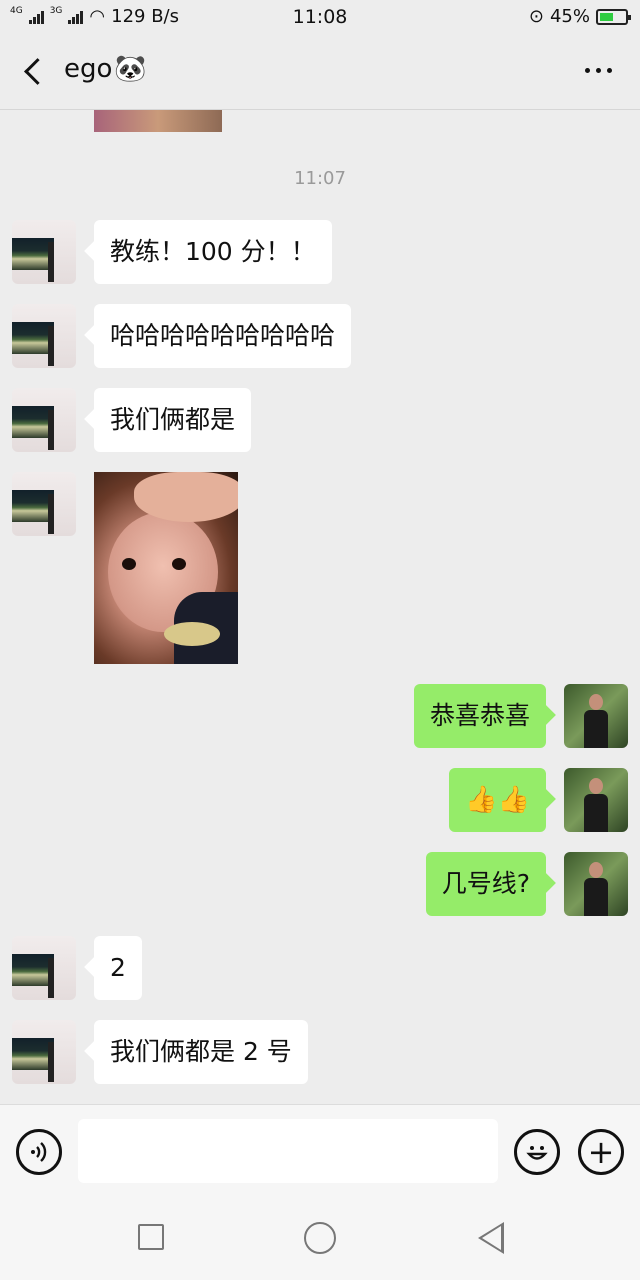  I want to click on message-row: 哈哈哈哈哈哈哈哈哈, so click(320, 336).